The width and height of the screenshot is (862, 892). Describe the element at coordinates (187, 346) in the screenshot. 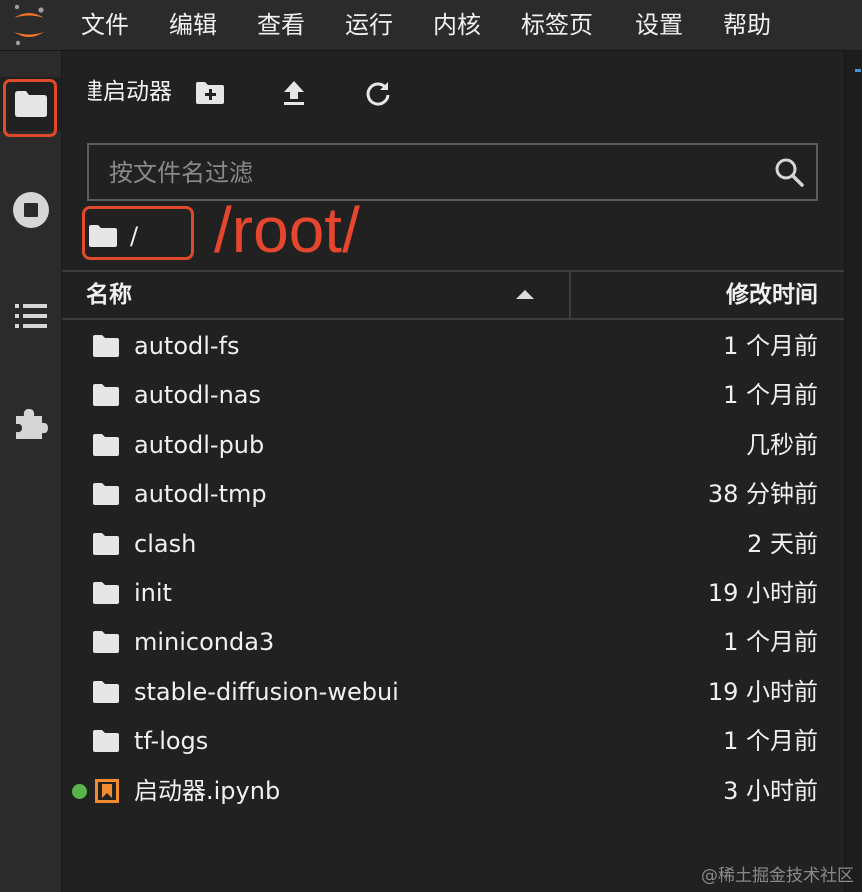

I see `file-name: autodl-fs` at that location.